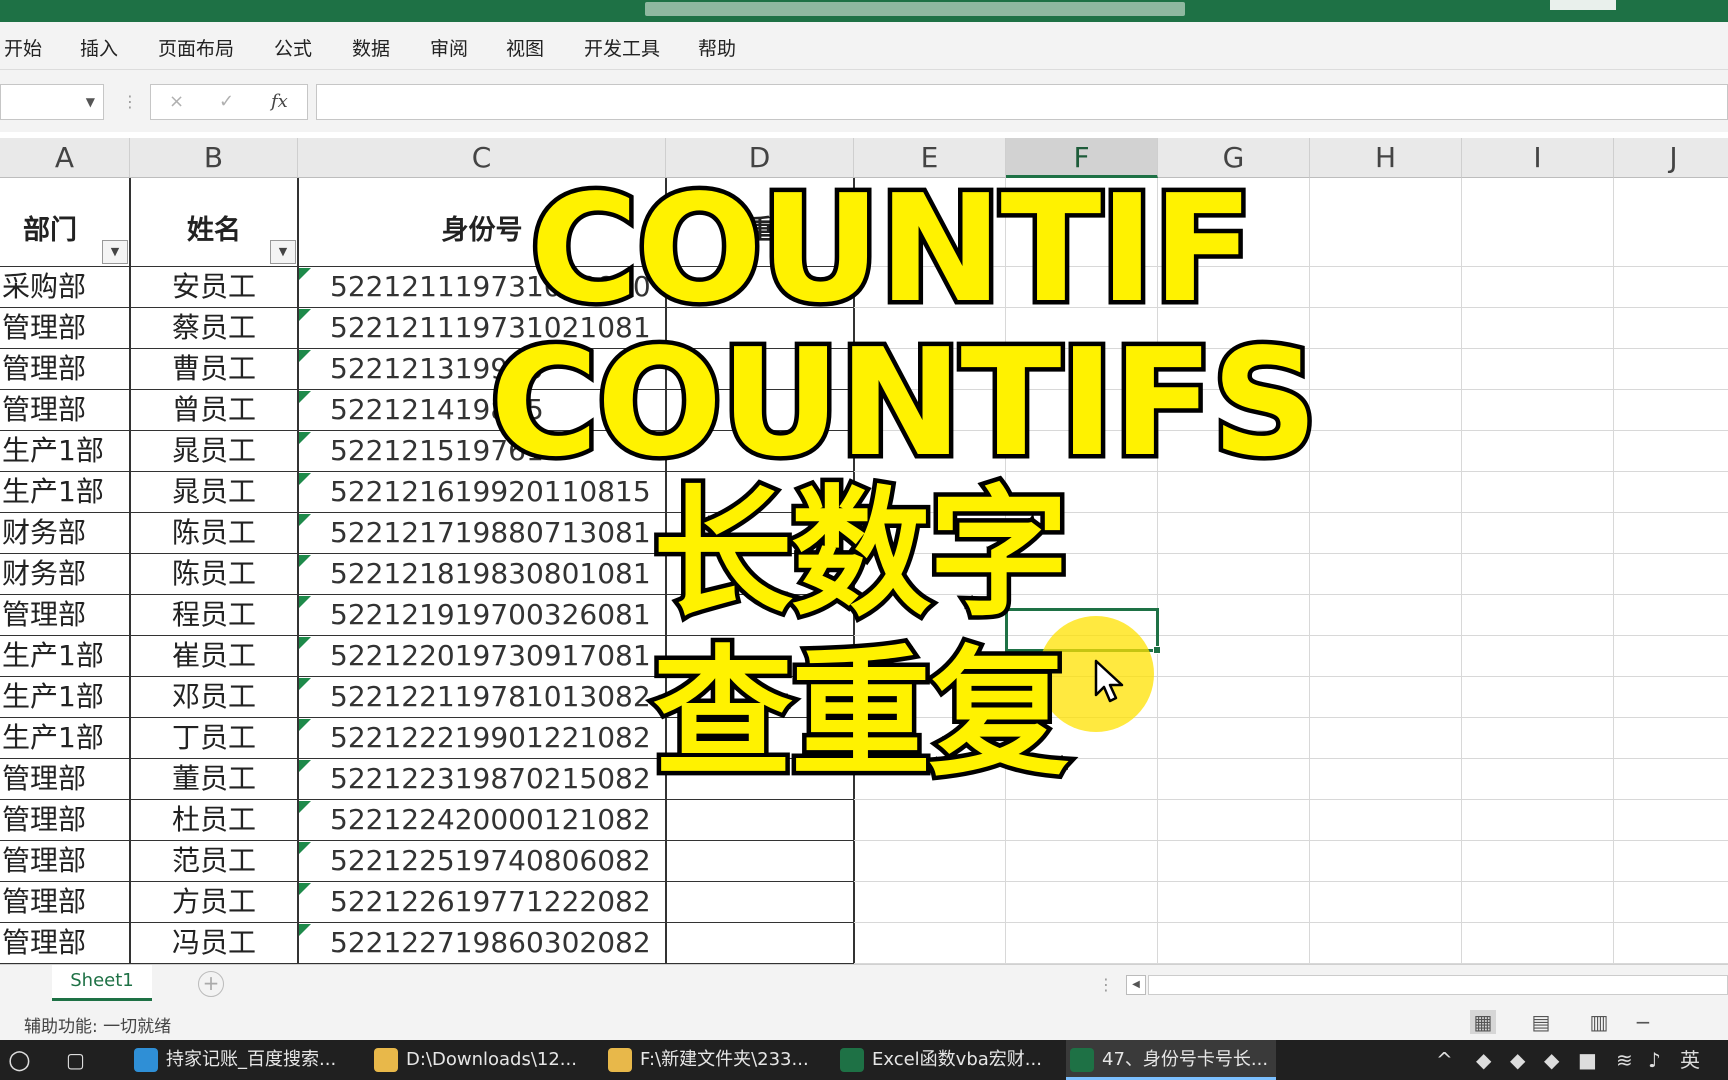  Describe the element at coordinates (915, 9) in the screenshot. I see `title-search-box` at that location.